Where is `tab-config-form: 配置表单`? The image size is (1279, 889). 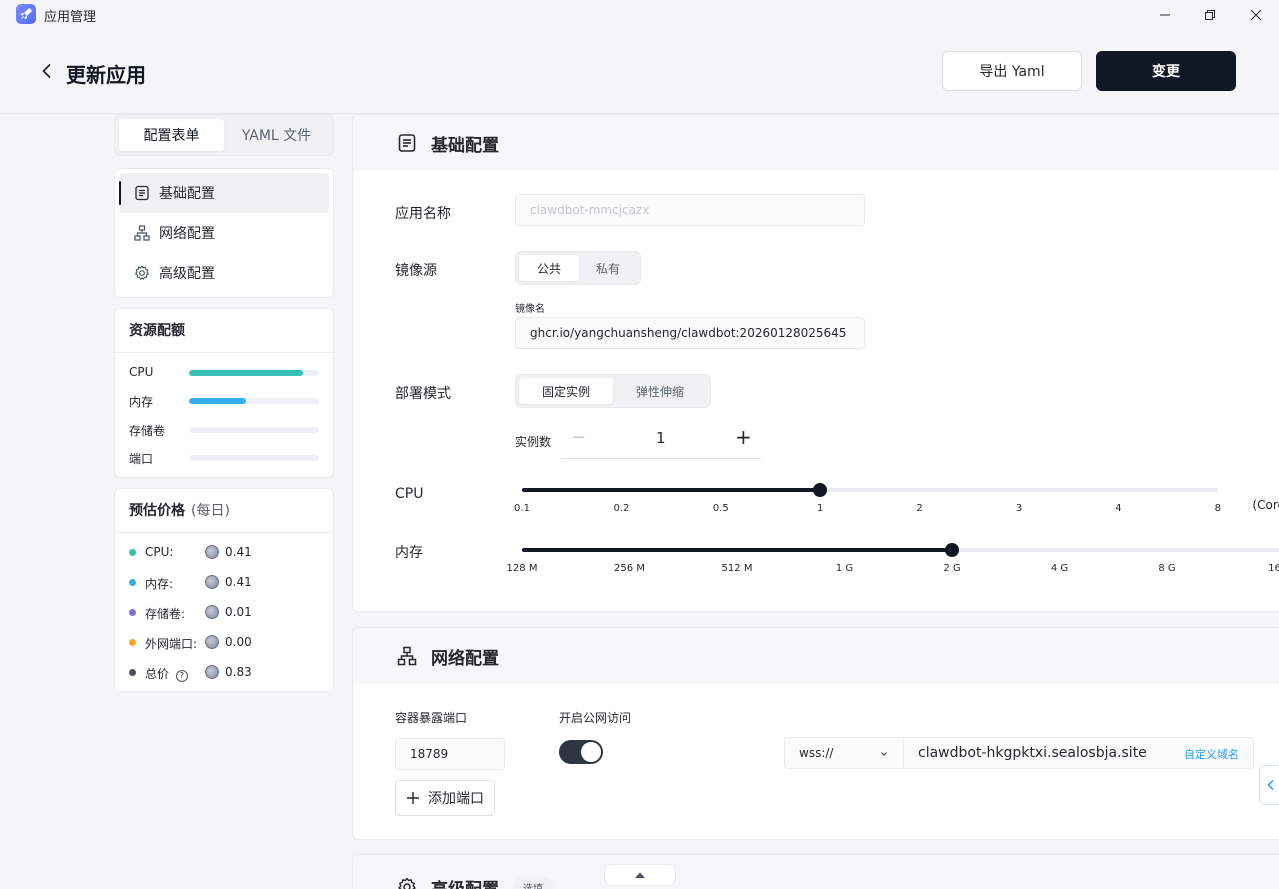 tab-config-form: 配置表单 is located at coordinates (171, 135).